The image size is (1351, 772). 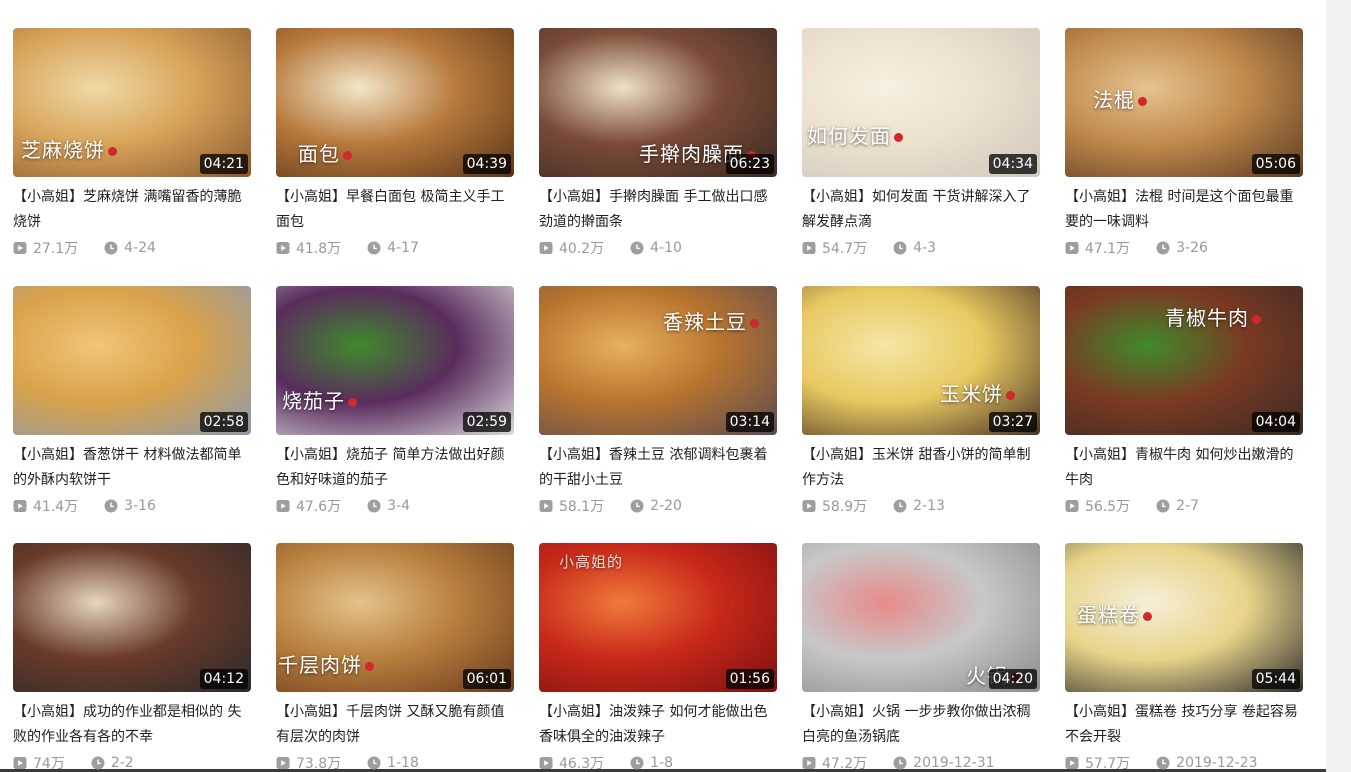 I want to click on video-thumbnail: 小高姐的 01:56, so click(x=658, y=617).